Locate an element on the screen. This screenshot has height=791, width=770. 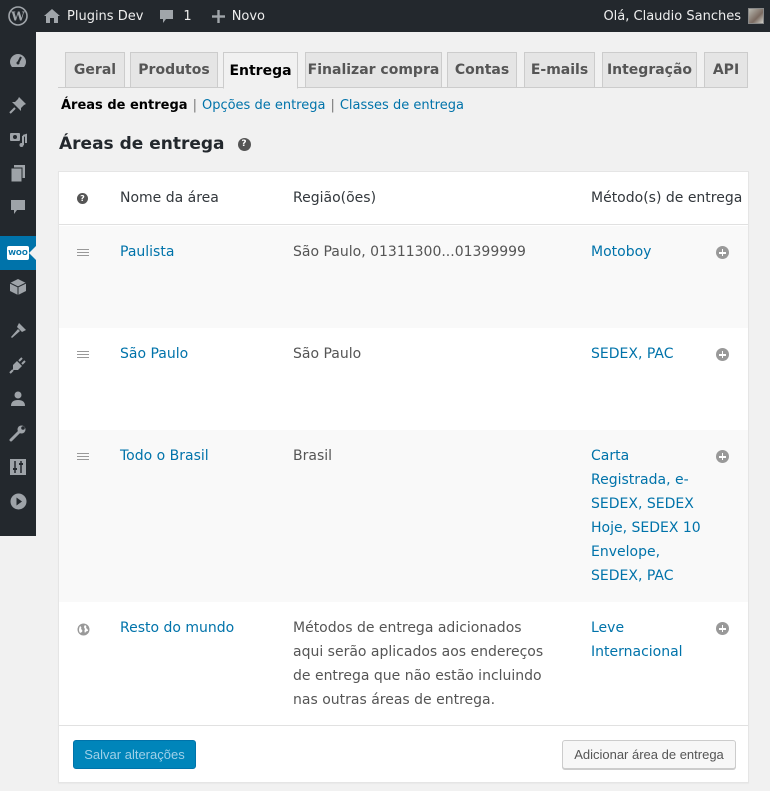
zone-methods: SEDEX, PAC is located at coordinates (647, 354).